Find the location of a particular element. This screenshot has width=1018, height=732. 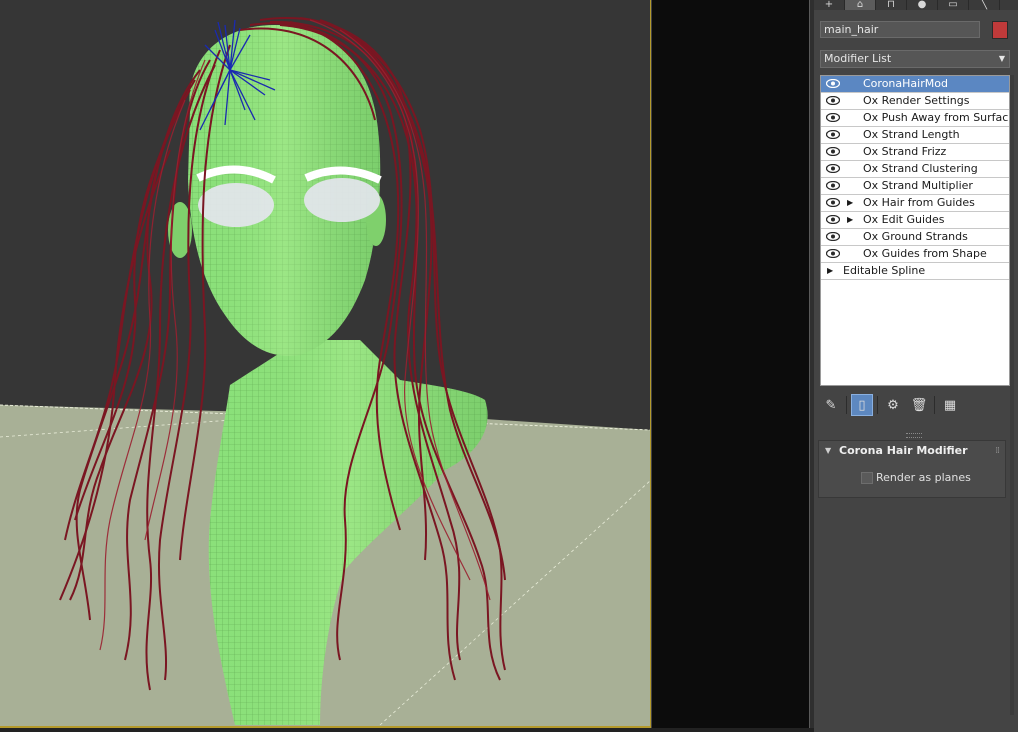

stack-item-label: Ox Render Settings is located at coordinates (916, 100).